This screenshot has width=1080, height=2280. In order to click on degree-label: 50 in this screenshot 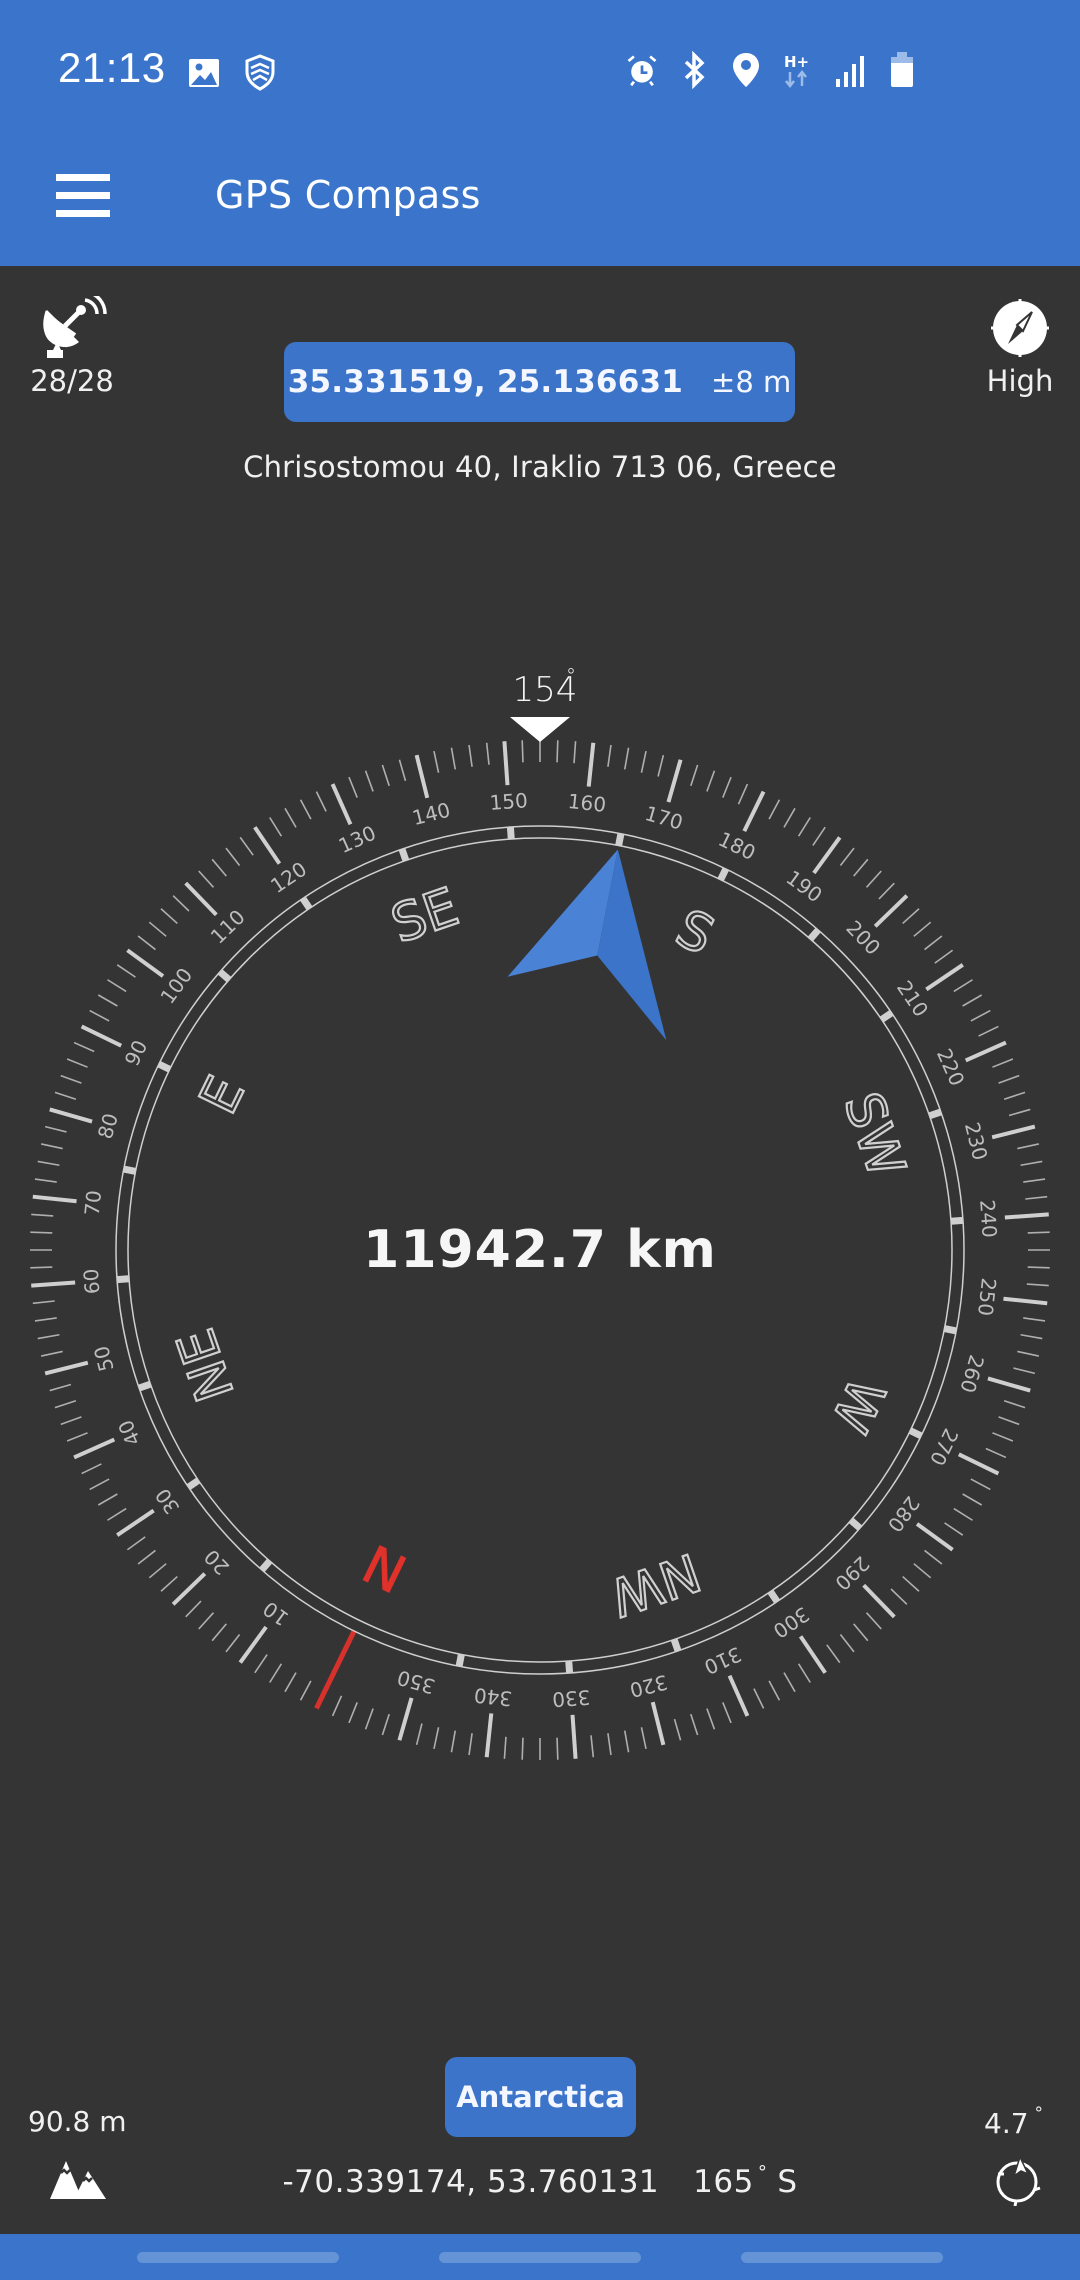, I will do `click(103, 1358)`.